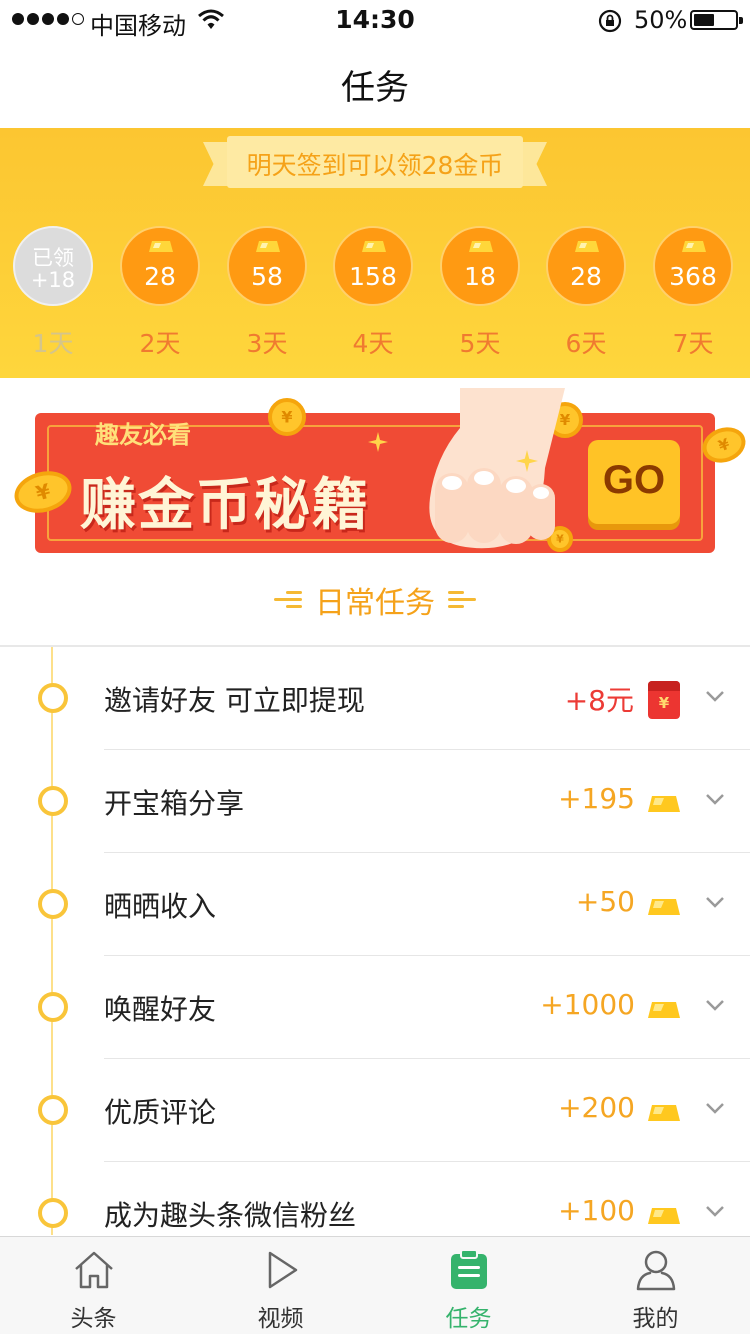 This screenshot has height=1334, width=750. I want to click on task-reward: +100, so click(596, 1210).